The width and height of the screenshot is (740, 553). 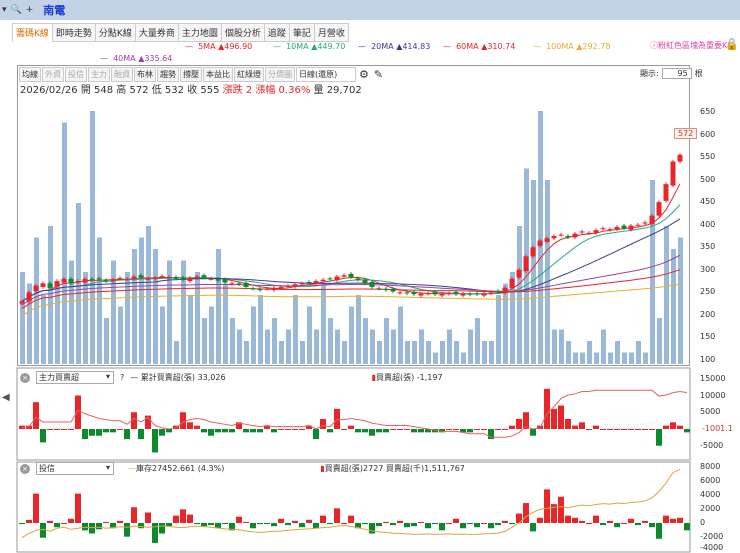 I want to click on indicator-select-value: 投信, so click(x=47, y=468).